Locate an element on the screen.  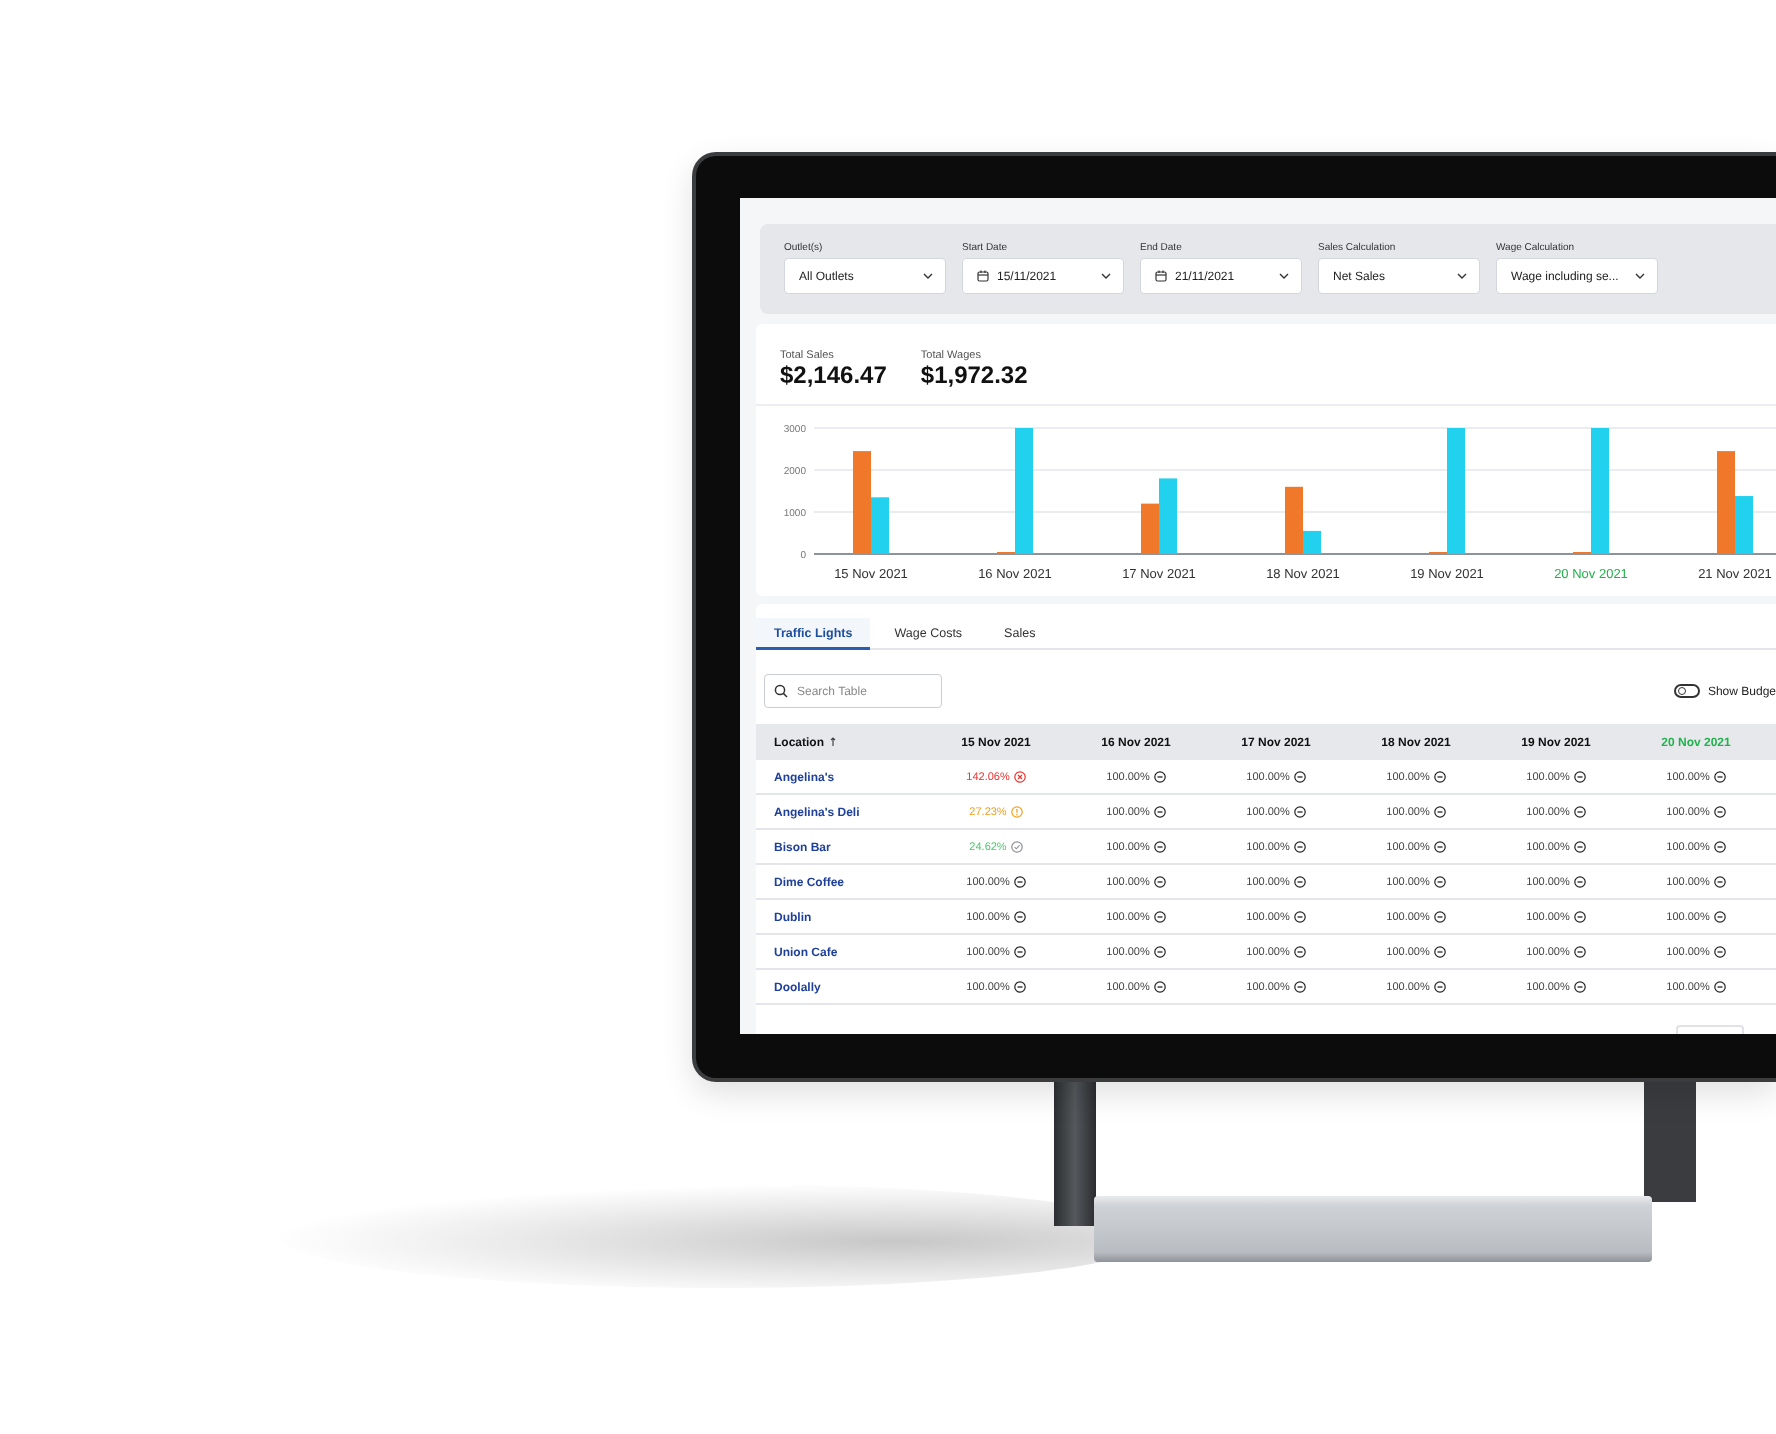
search-icon is located at coordinates (781, 691).